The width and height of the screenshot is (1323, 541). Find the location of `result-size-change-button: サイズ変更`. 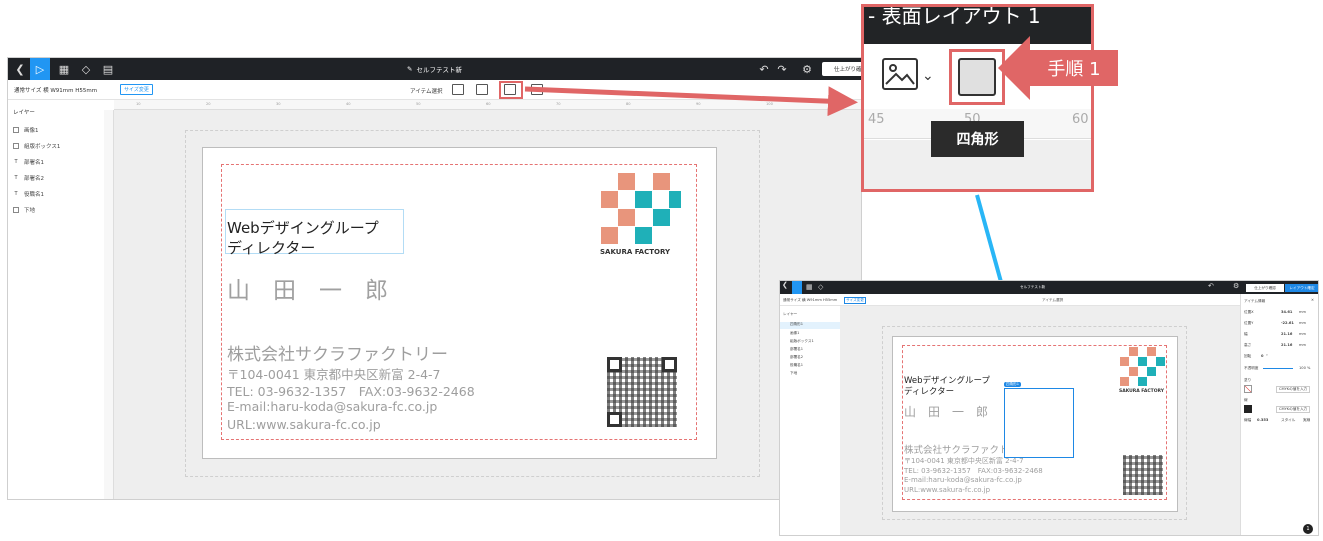

result-size-change-button: サイズ変更 is located at coordinates (855, 300).